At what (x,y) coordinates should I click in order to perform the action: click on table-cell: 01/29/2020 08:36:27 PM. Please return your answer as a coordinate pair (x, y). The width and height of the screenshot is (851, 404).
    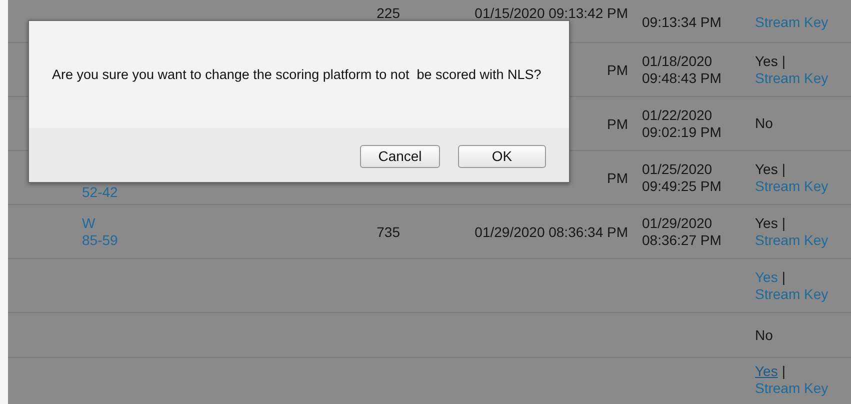
    Looking at the image, I should click on (682, 231).